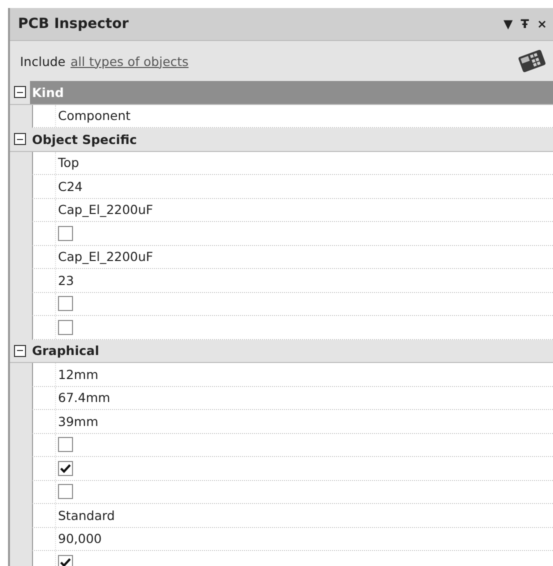  What do you see at coordinates (291, 351) in the screenshot?
I see `section-header: Graphical` at bounding box center [291, 351].